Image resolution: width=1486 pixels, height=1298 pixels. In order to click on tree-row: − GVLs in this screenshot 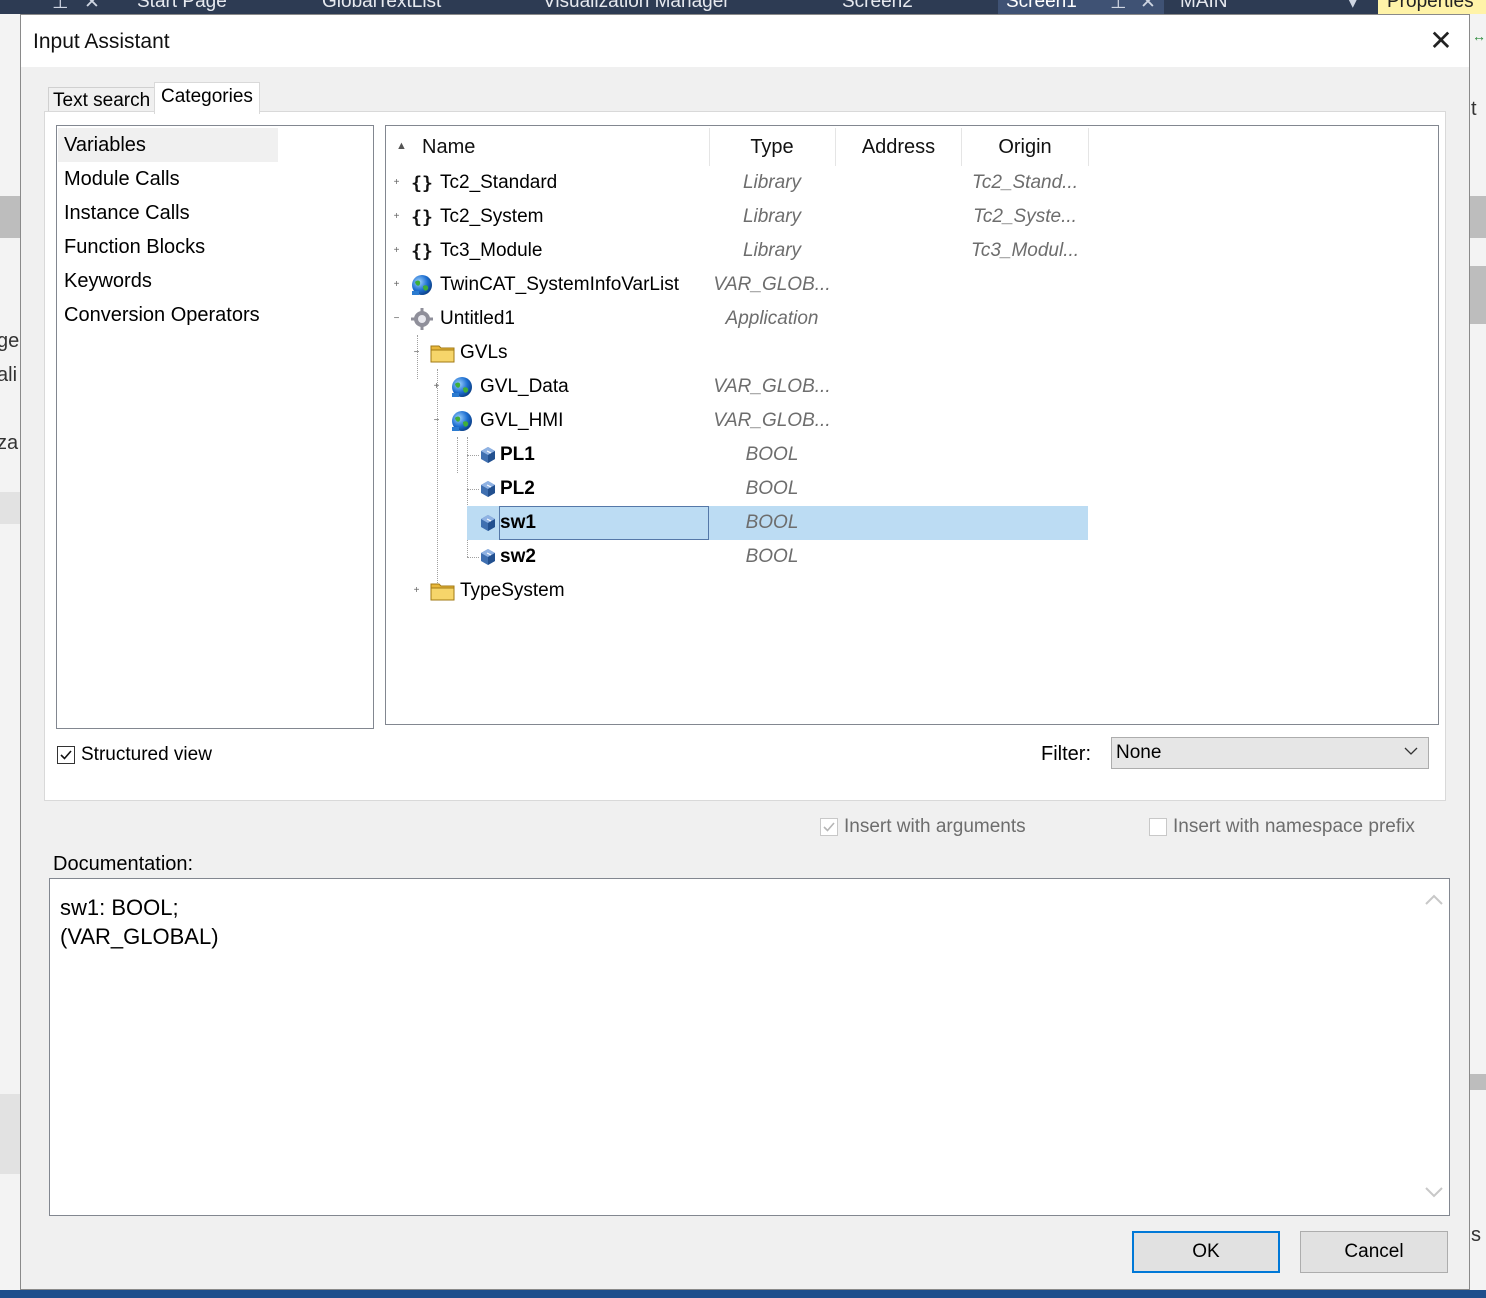, I will do `click(912, 353)`.